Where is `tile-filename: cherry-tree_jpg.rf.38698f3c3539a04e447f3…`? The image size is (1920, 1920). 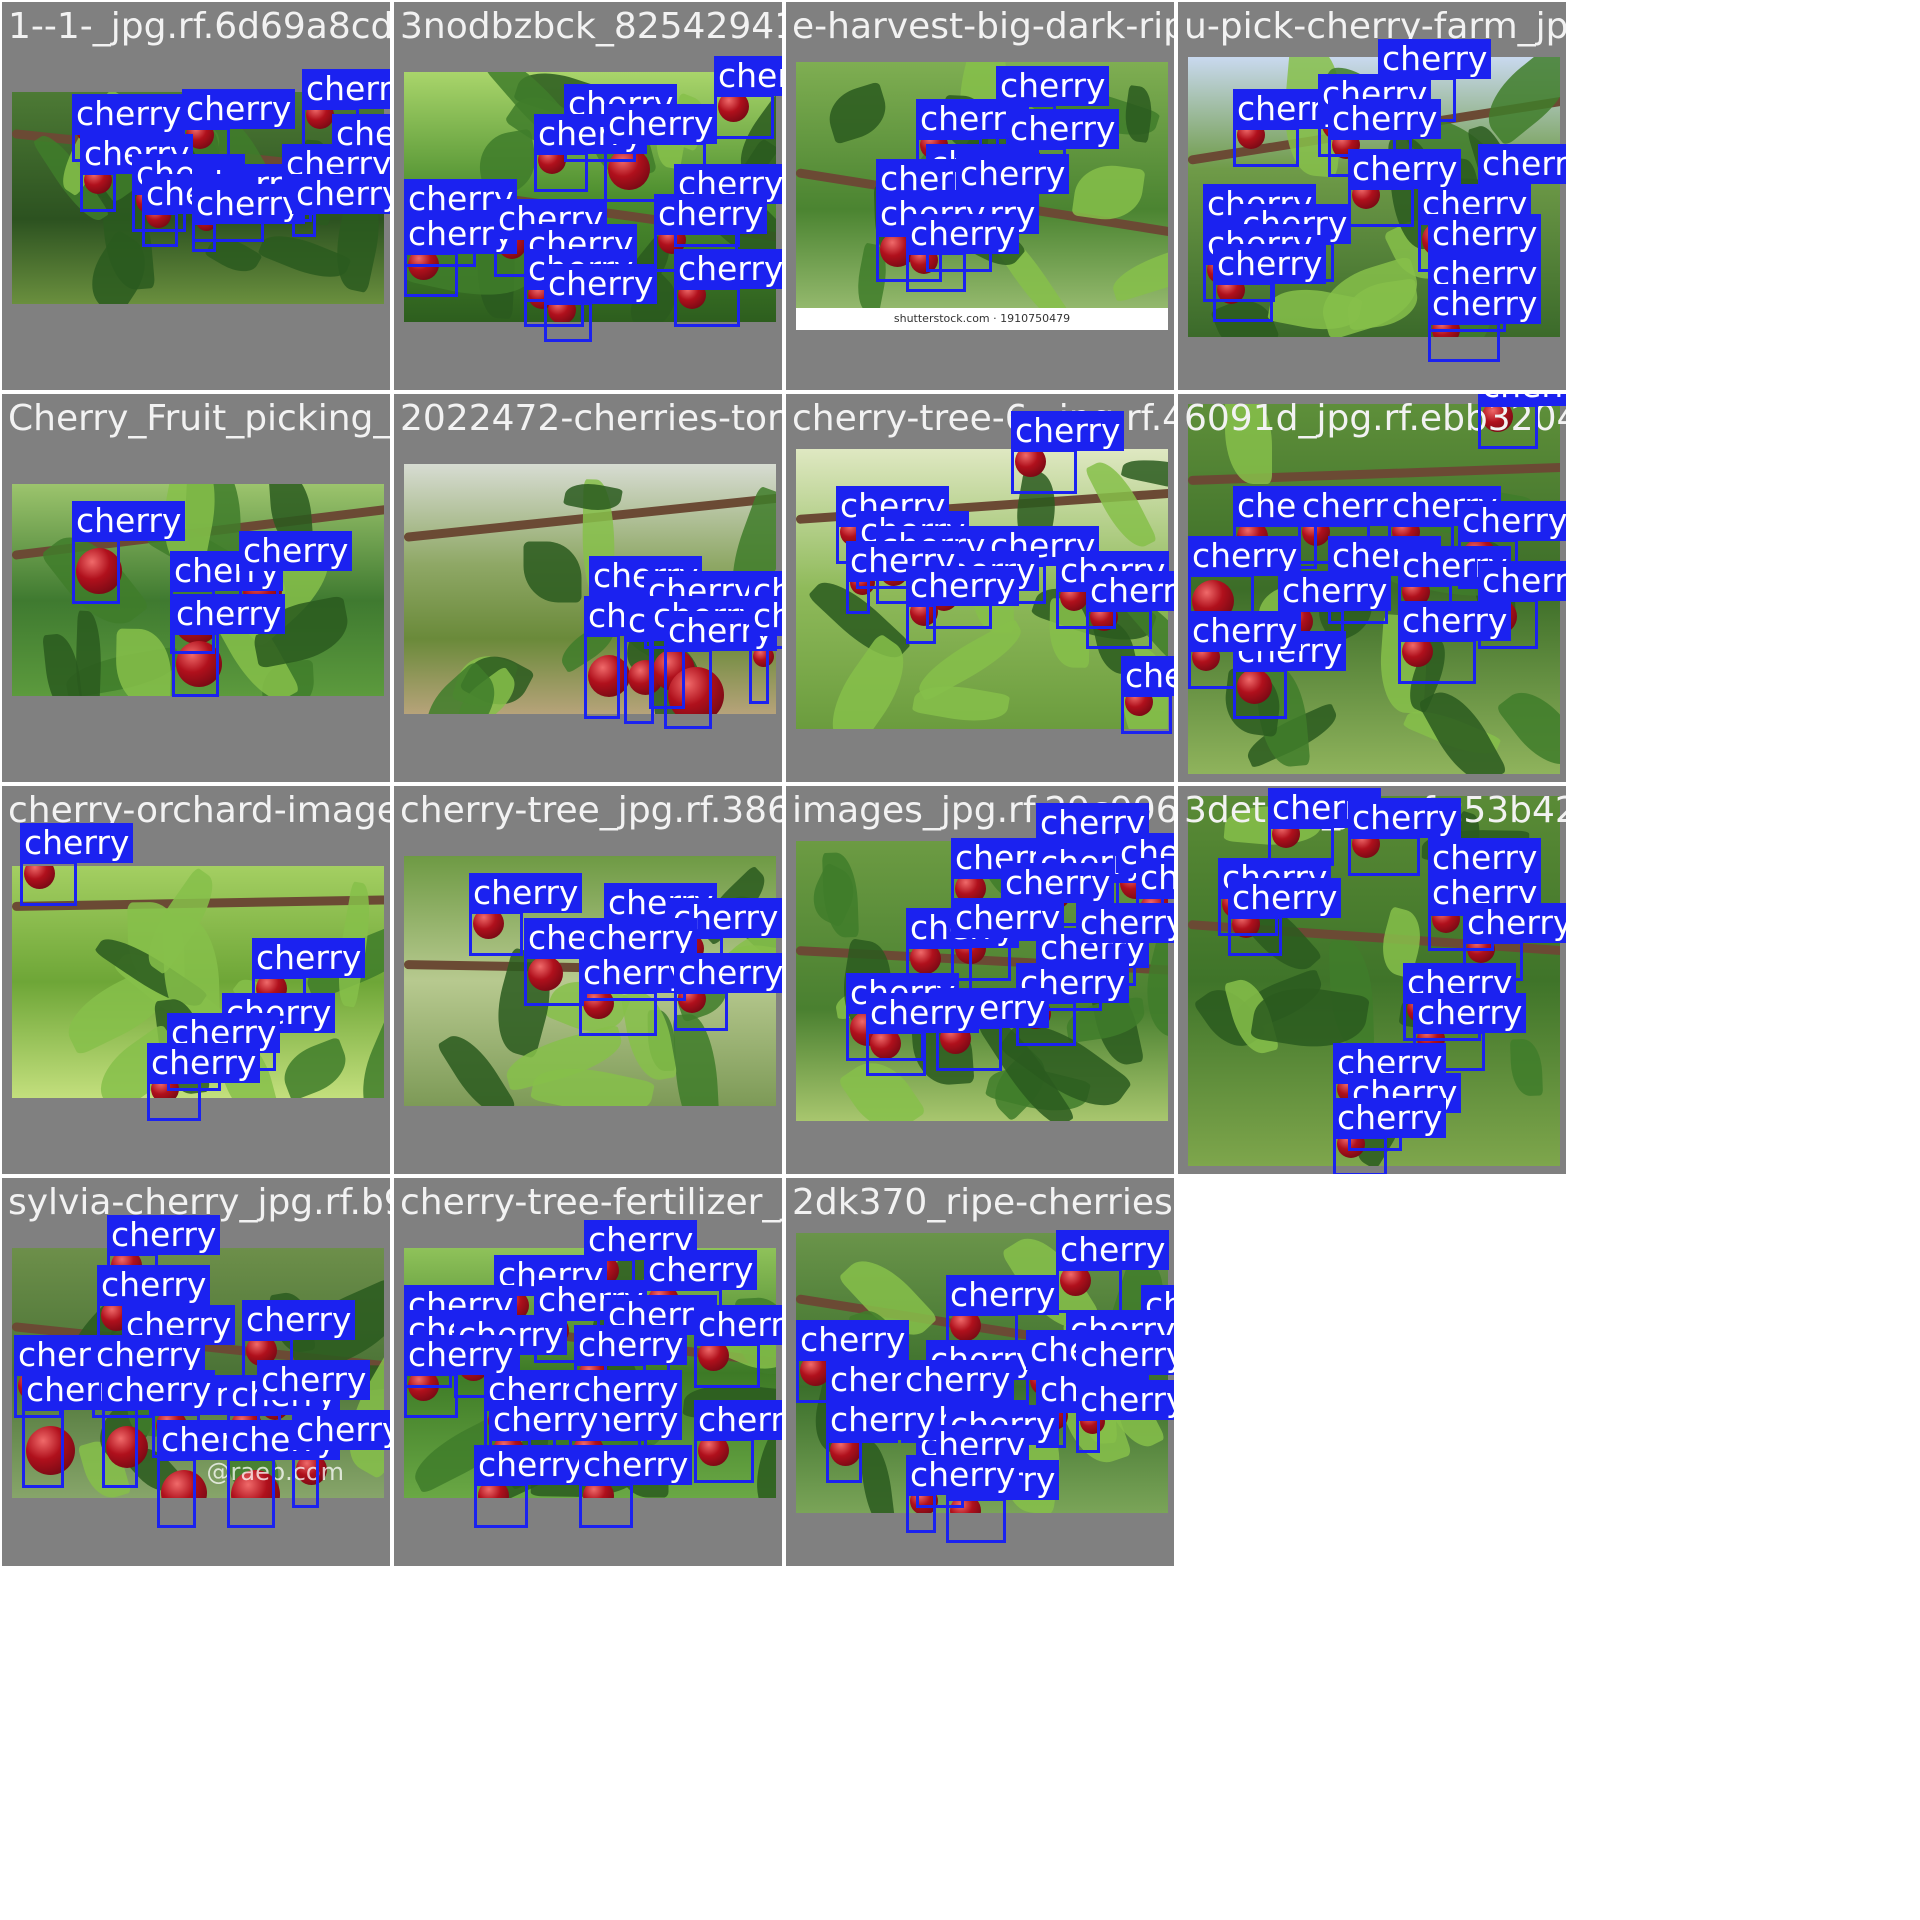 tile-filename: cherry-tree_jpg.rf.38698f3c3539a04e447f3… is located at coordinates (591, 810).